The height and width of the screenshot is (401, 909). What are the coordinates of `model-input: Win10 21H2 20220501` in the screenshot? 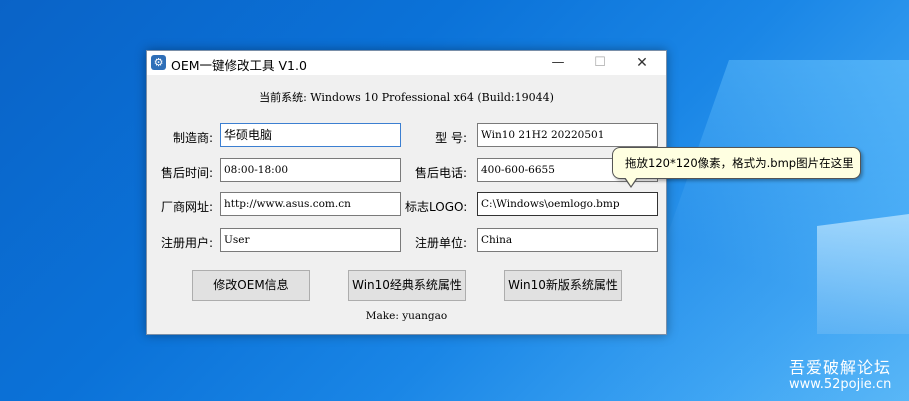 It's located at (567, 135).